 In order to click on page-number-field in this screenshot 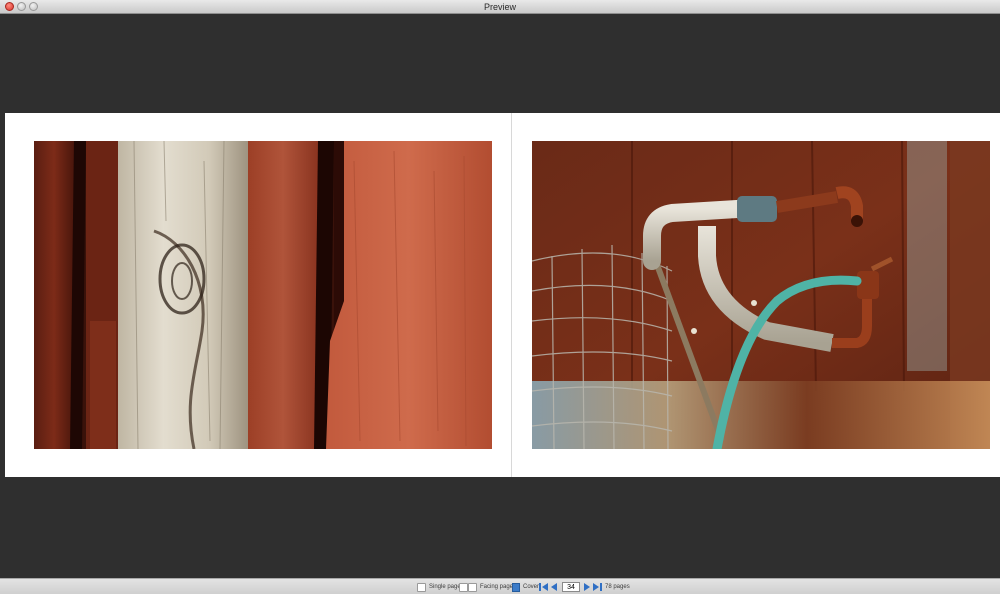, I will do `click(571, 587)`.